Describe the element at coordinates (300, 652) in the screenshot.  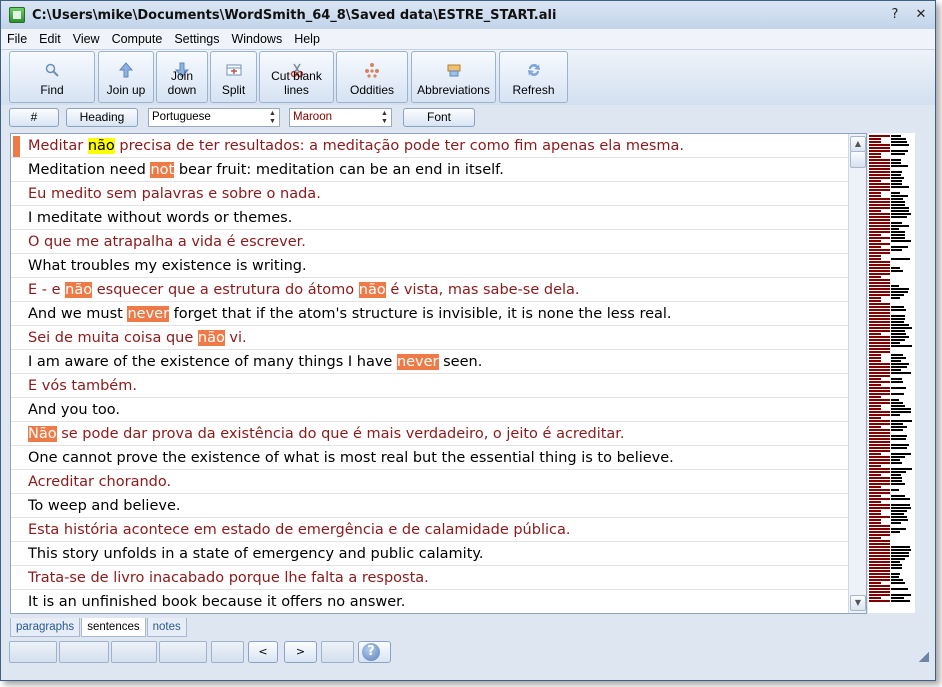
I see `next-button: >` at that location.